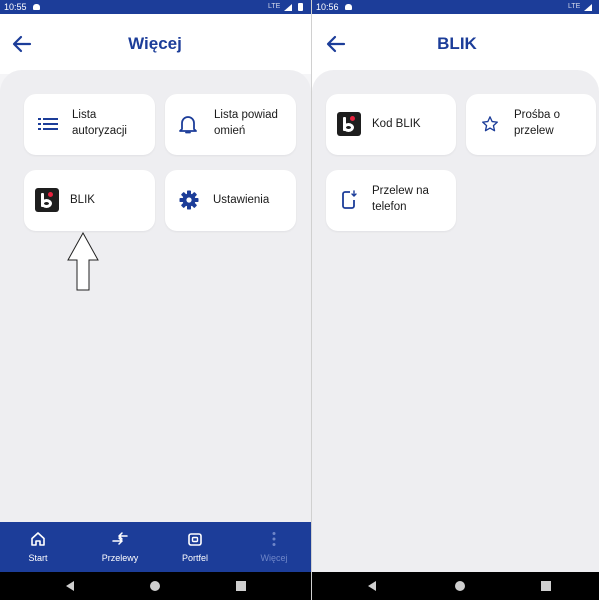  What do you see at coordinates (155, 547) in the screenshot?
I see `bottom-navigation: Start Przelewy Portfel Więcej` at bounding box center [155, 547].